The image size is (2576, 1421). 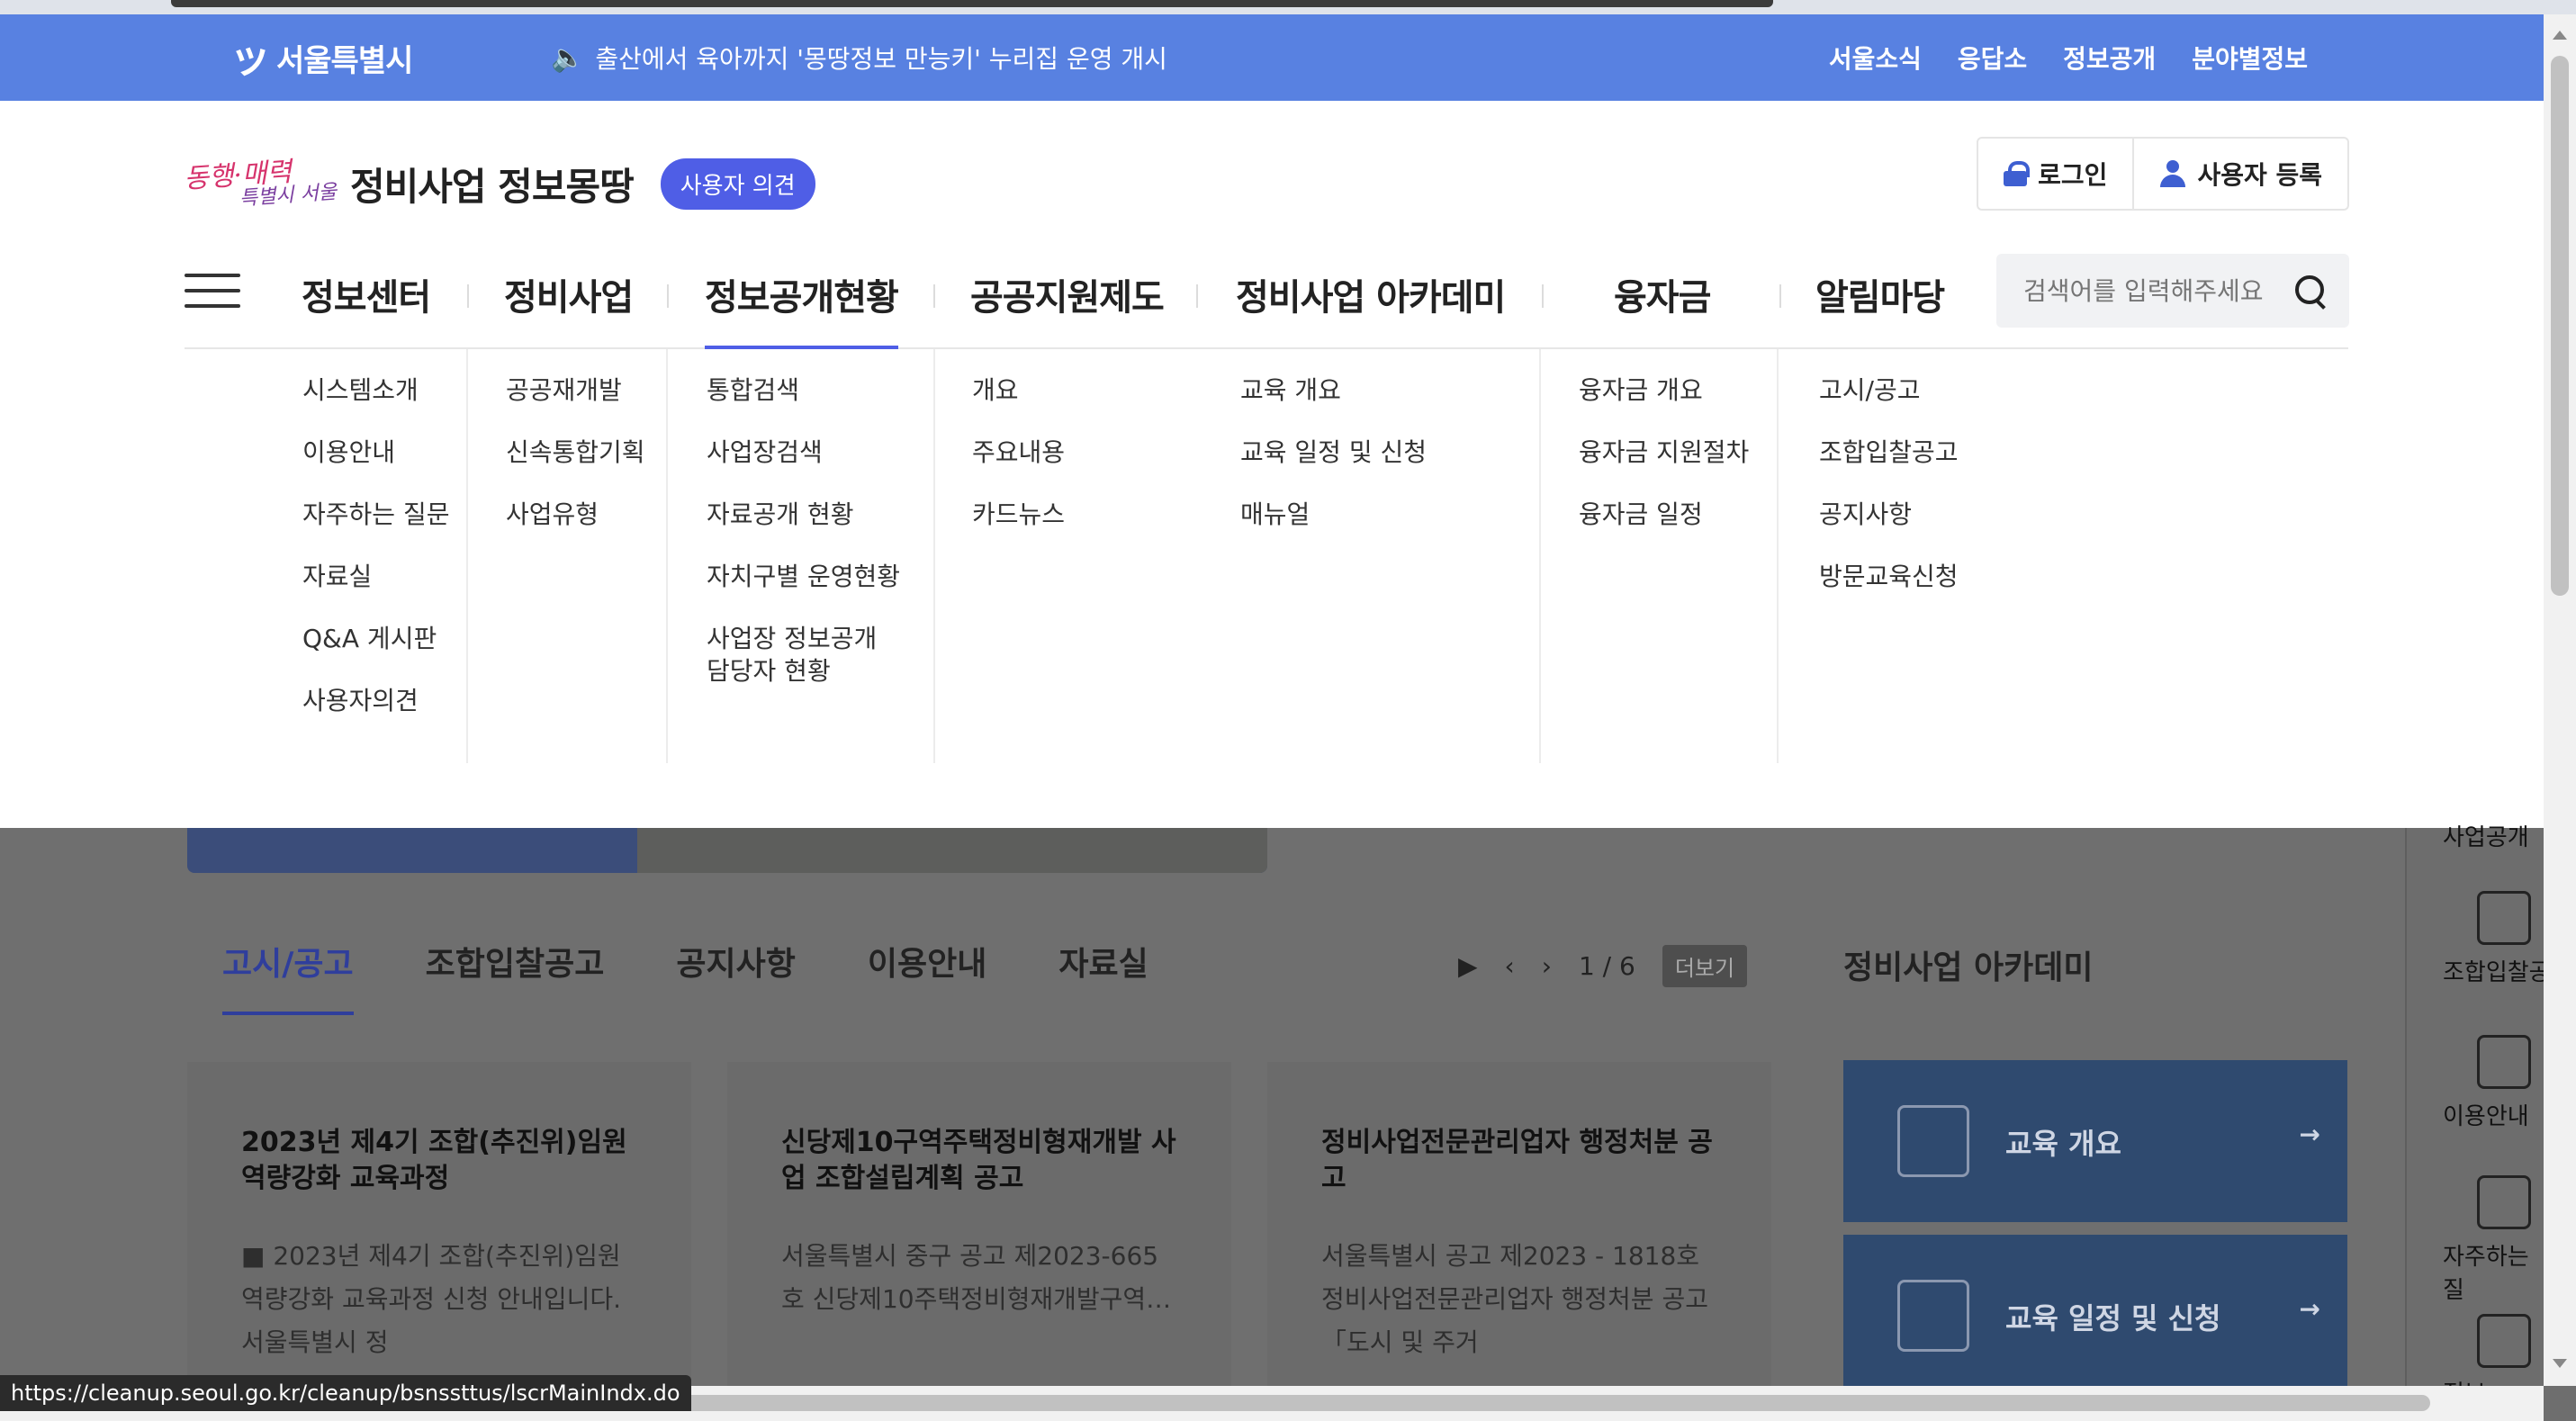 I want to click on calendar-icon, so click(x=1933, y=1316).